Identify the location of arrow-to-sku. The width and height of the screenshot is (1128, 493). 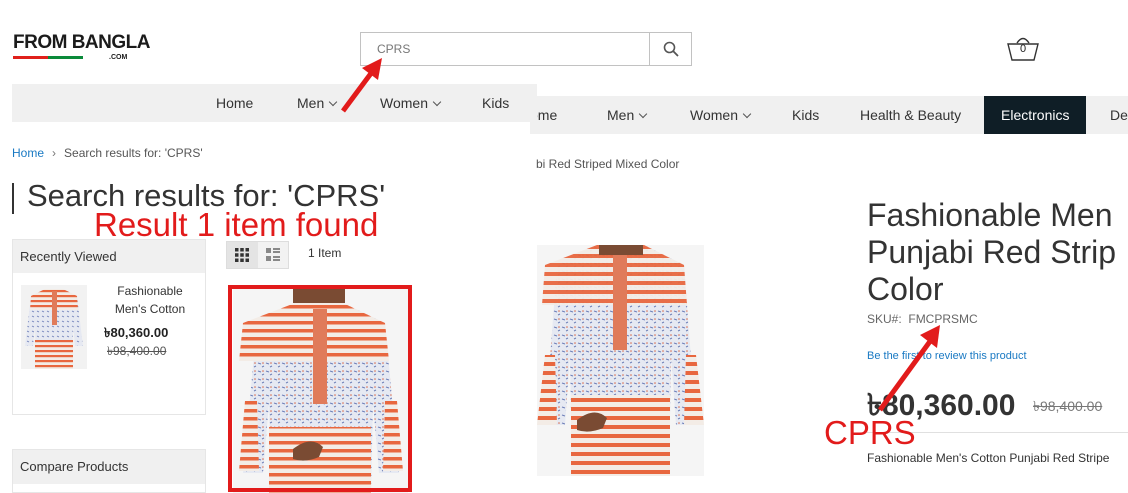
(908, 368).